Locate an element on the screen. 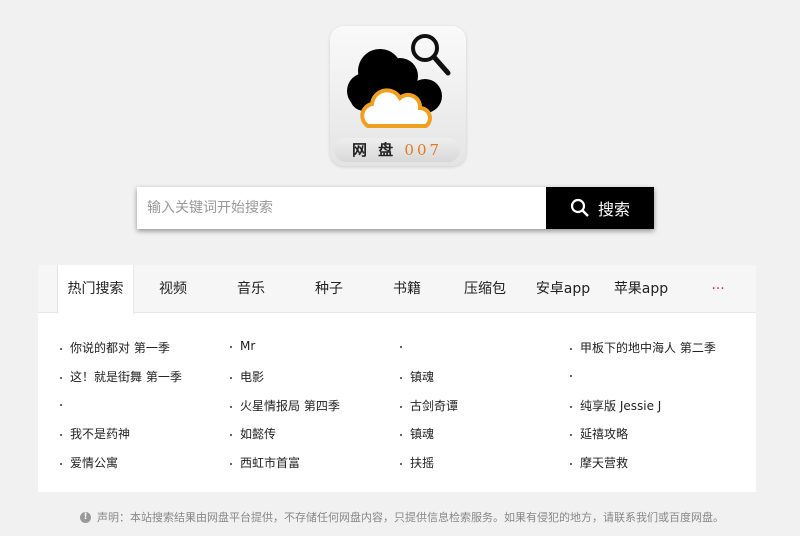 This screenshot has width=800, height=536. tab-video: 视频 is located at coordinates (173, 289).